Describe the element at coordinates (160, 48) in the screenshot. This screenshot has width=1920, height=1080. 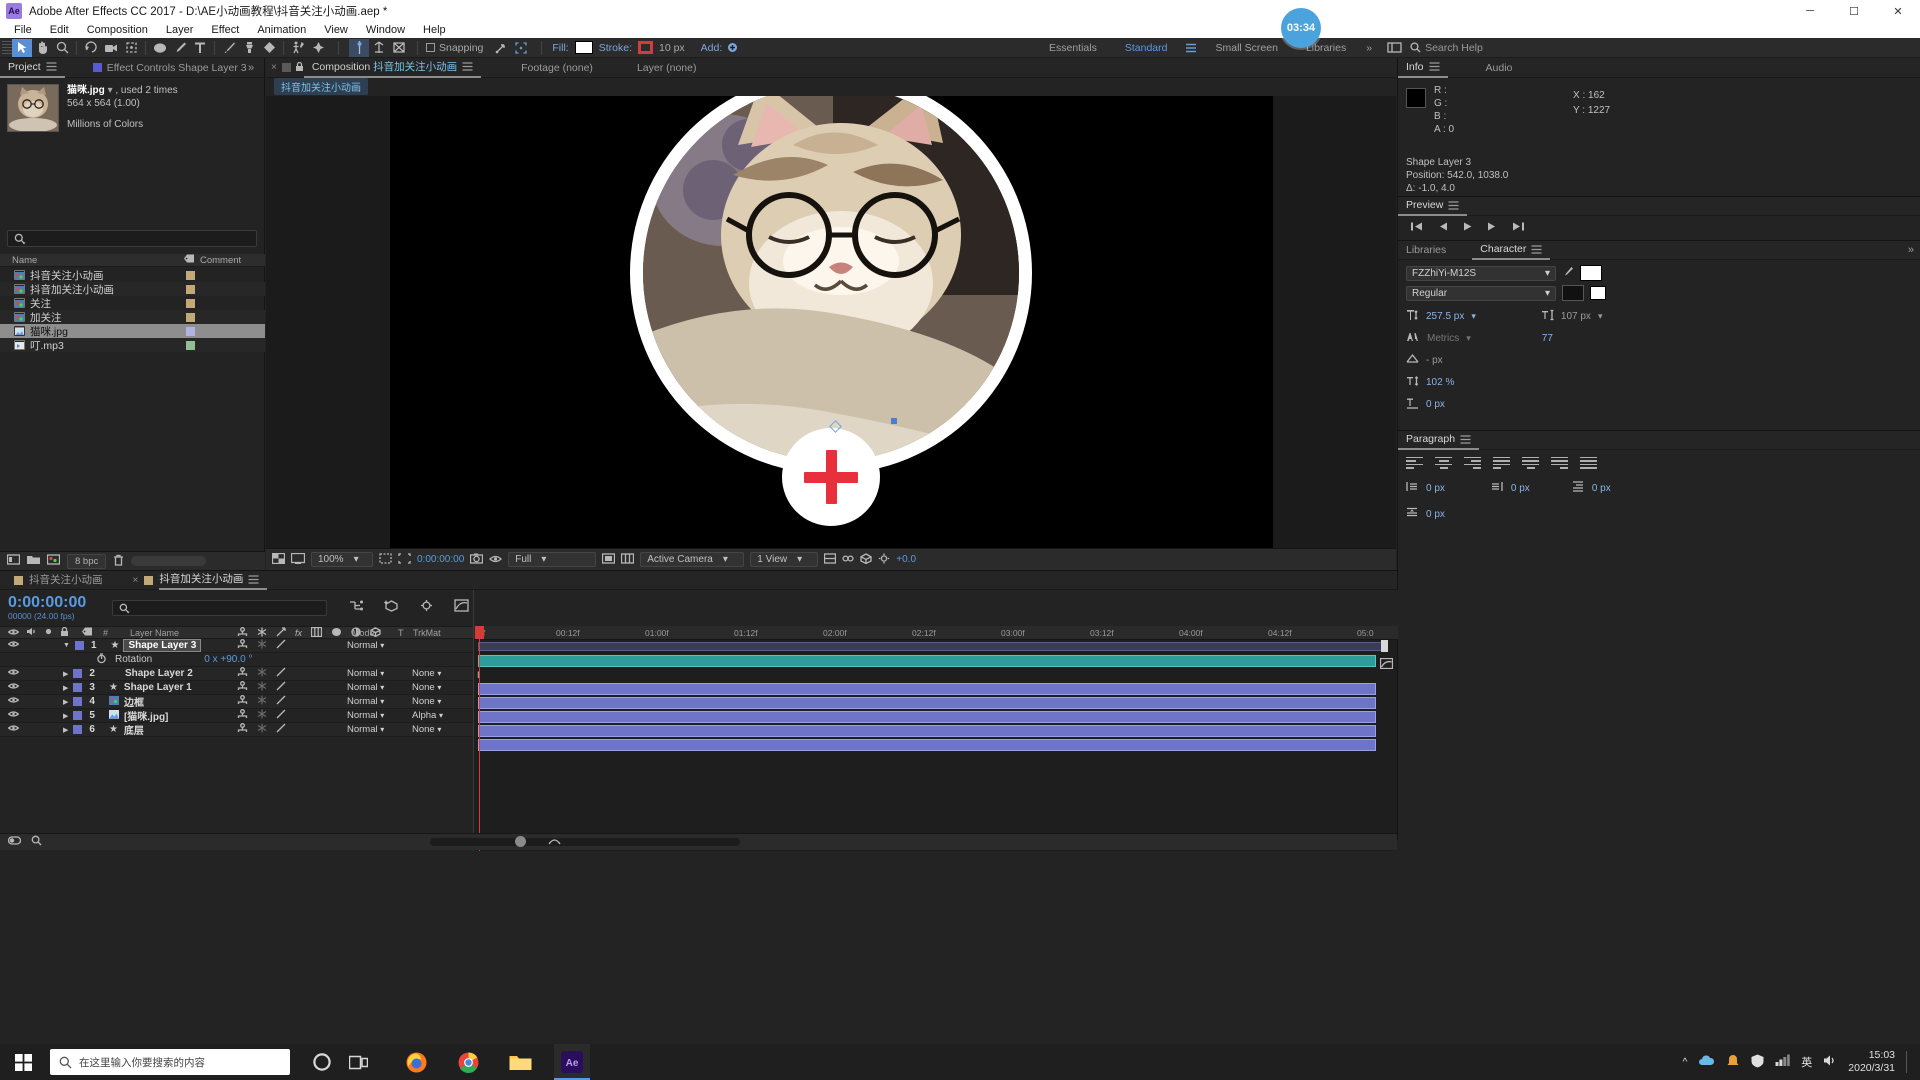
I see `shape-tool-icon` at that location.